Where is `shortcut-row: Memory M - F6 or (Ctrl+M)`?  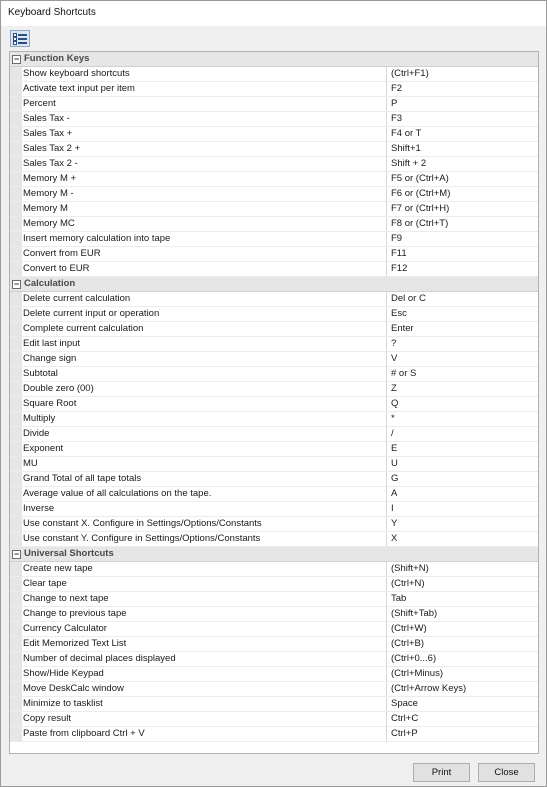 shortcut-row: Memory M - F6 or (Ctrl+M) is located at coordinates (274, 194).